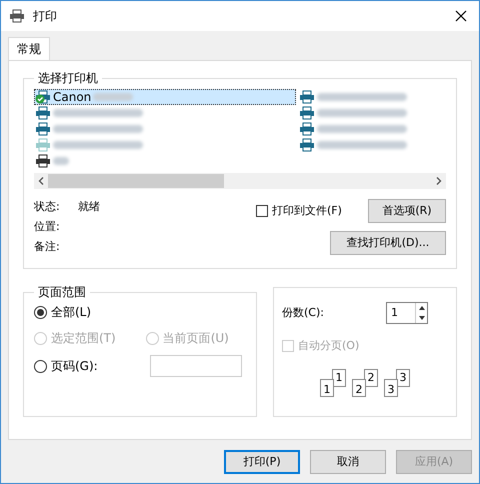 The image size is (480, 484). Describe the element at coordinates (47, 206) in the screenshot. I see `status-label: 状态:` at that location.